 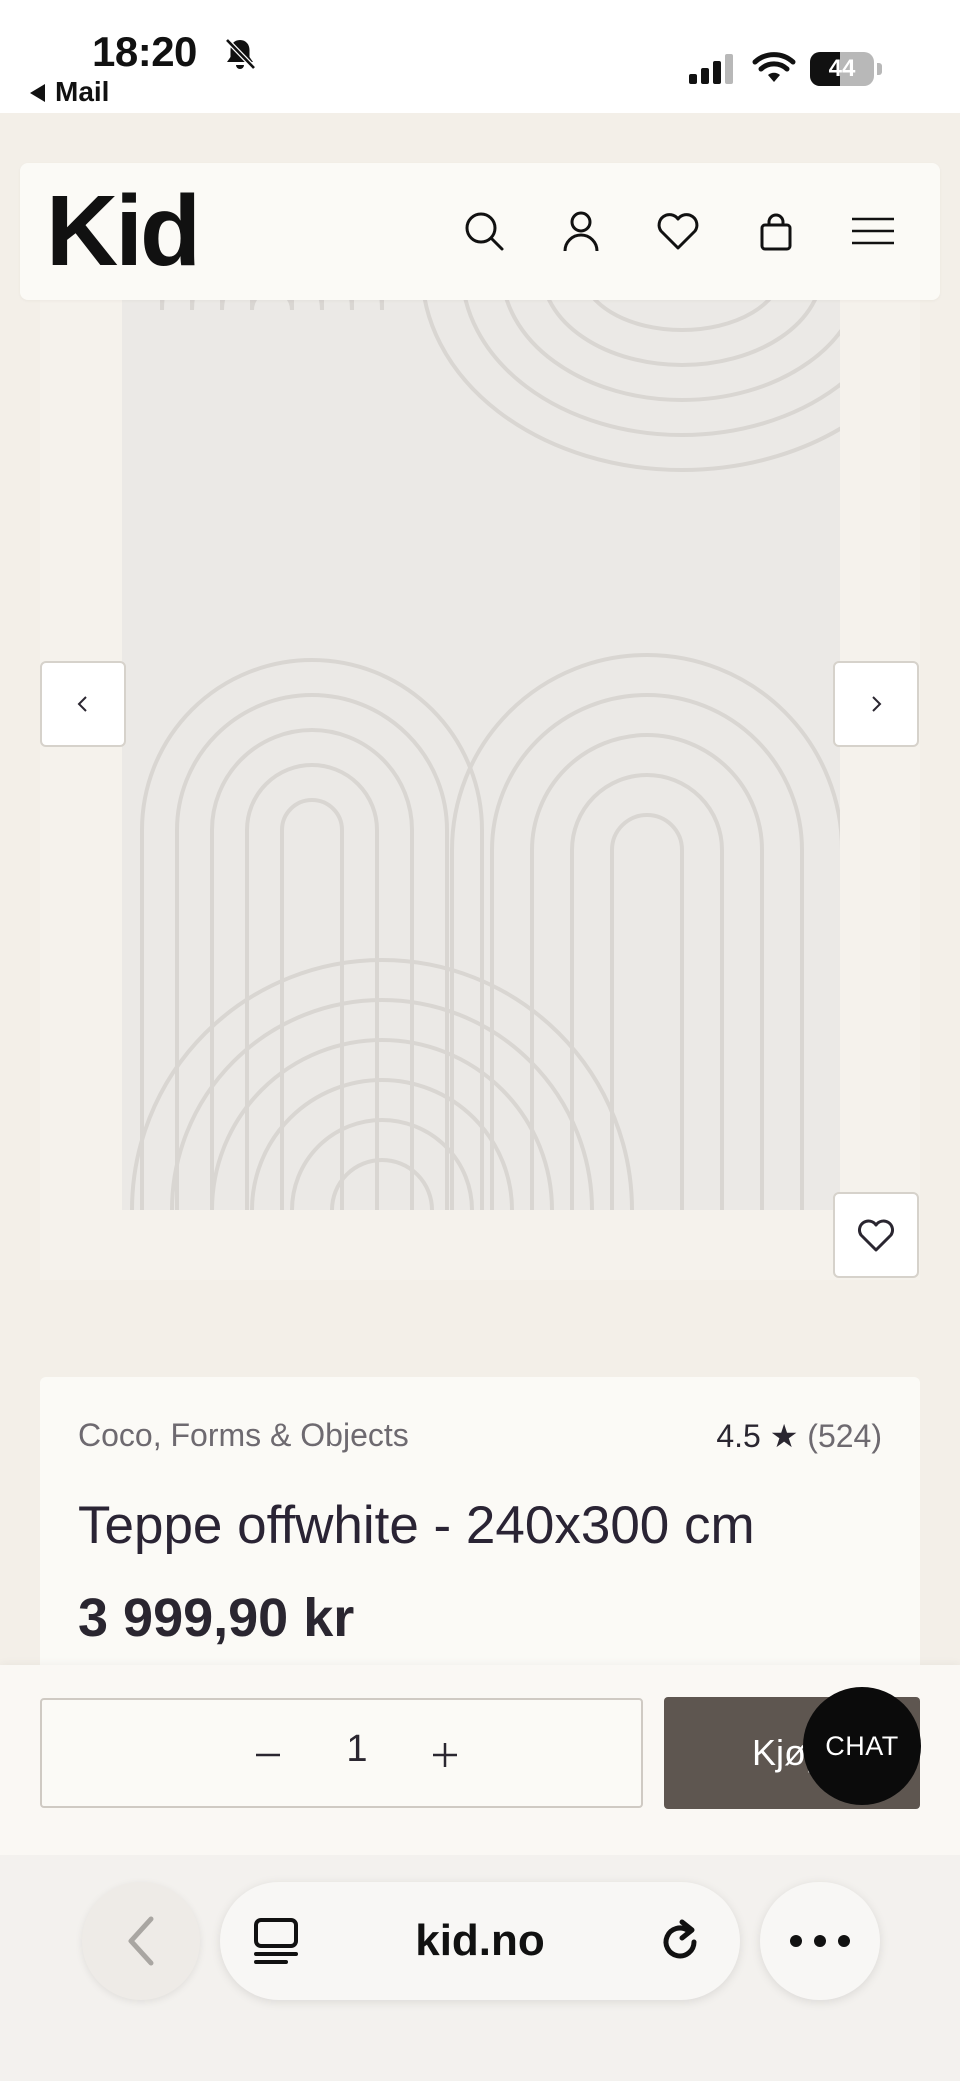 I want to click on quantity-value: 1, so click(x=357, y=1749).